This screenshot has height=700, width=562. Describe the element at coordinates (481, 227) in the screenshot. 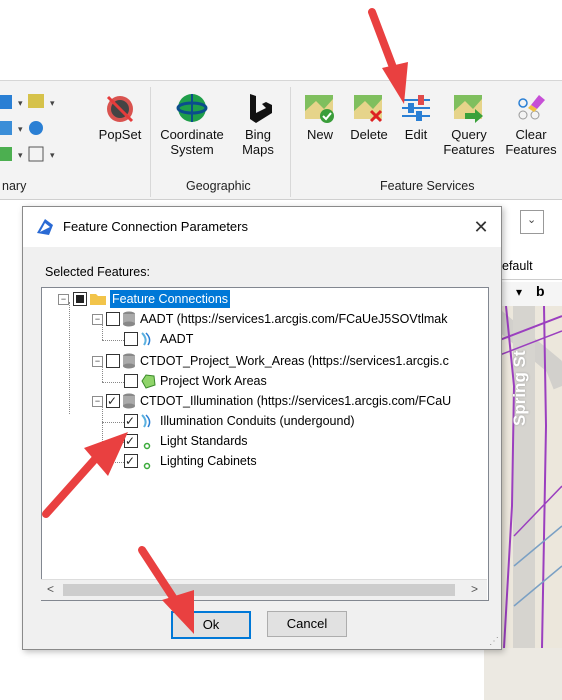

I see `close-icon: ✕` at that location.